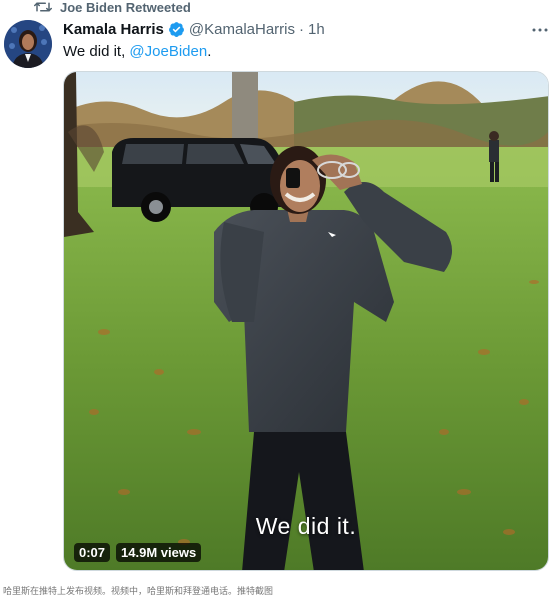  Describe the element at coordinates (209, 51) in the screenshot. I see `tweet-text-suffix: .` at that location.